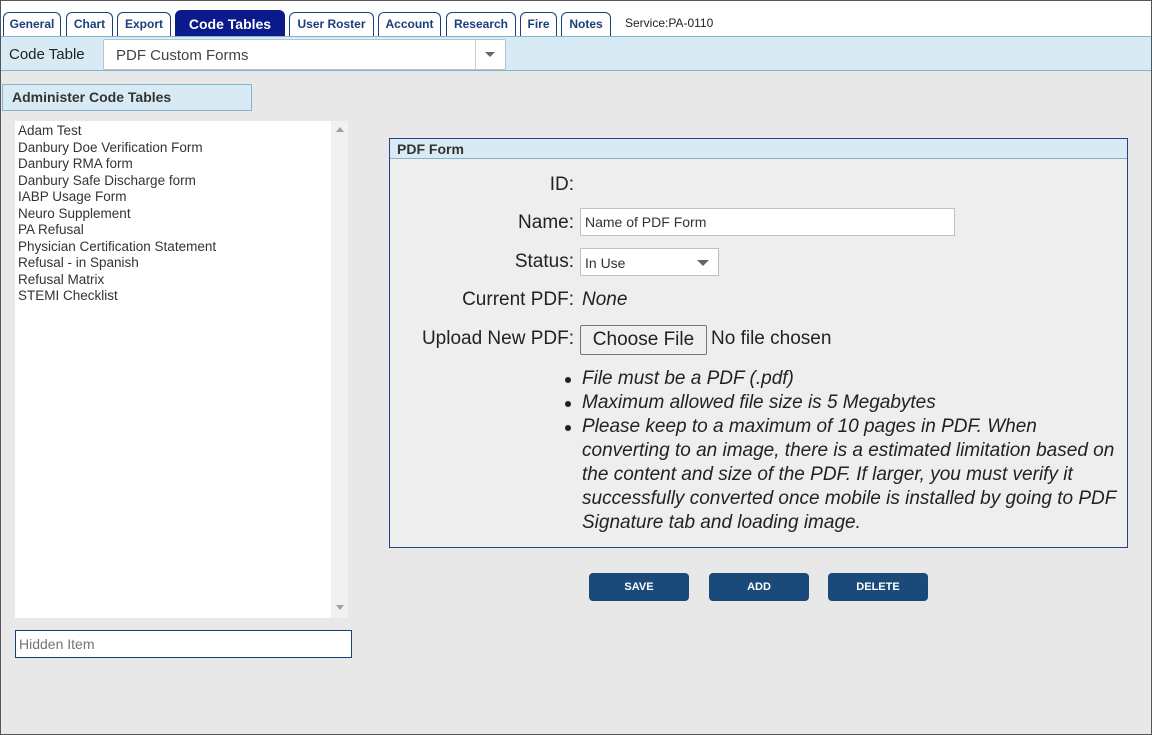  What do you see at coordinates (127, 97) in the screenshot?
I see `admin-panel-title: Administer Code Tables` at bounding box center [127, 97].